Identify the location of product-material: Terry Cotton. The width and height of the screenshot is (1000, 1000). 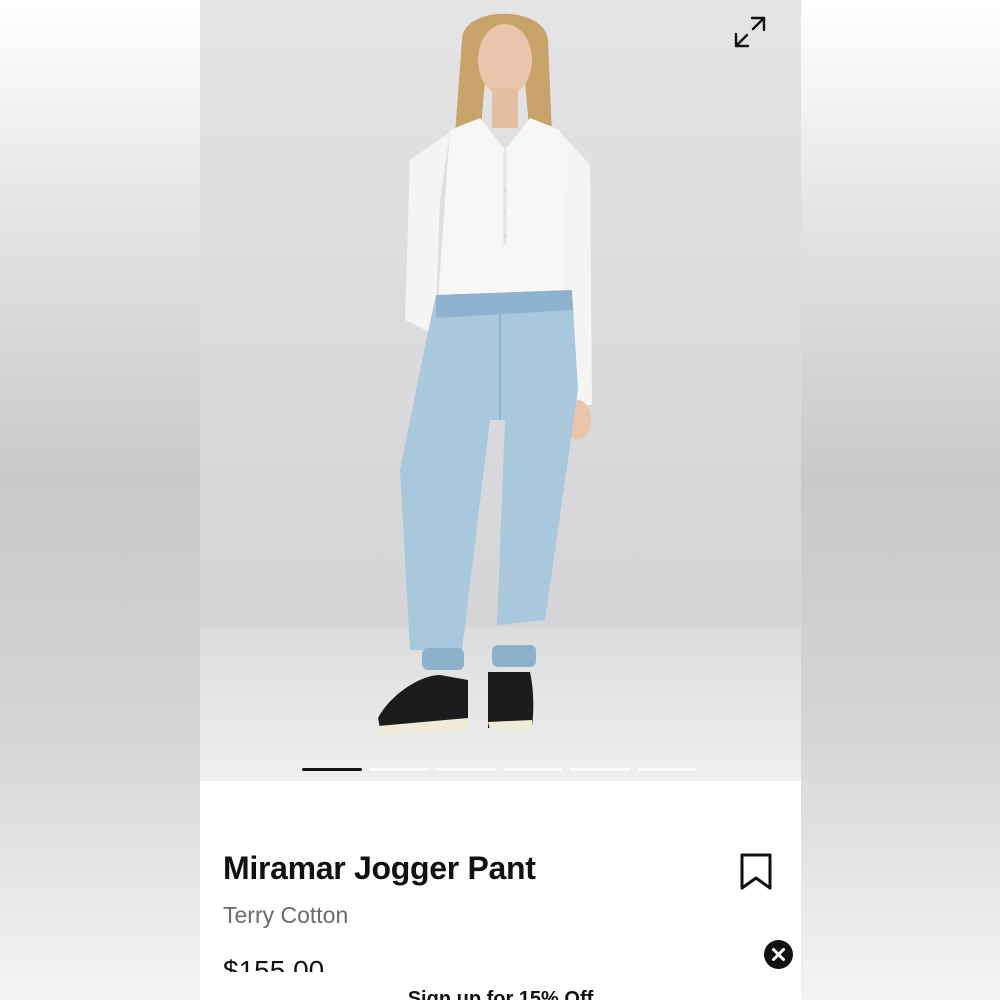
(286, 915).